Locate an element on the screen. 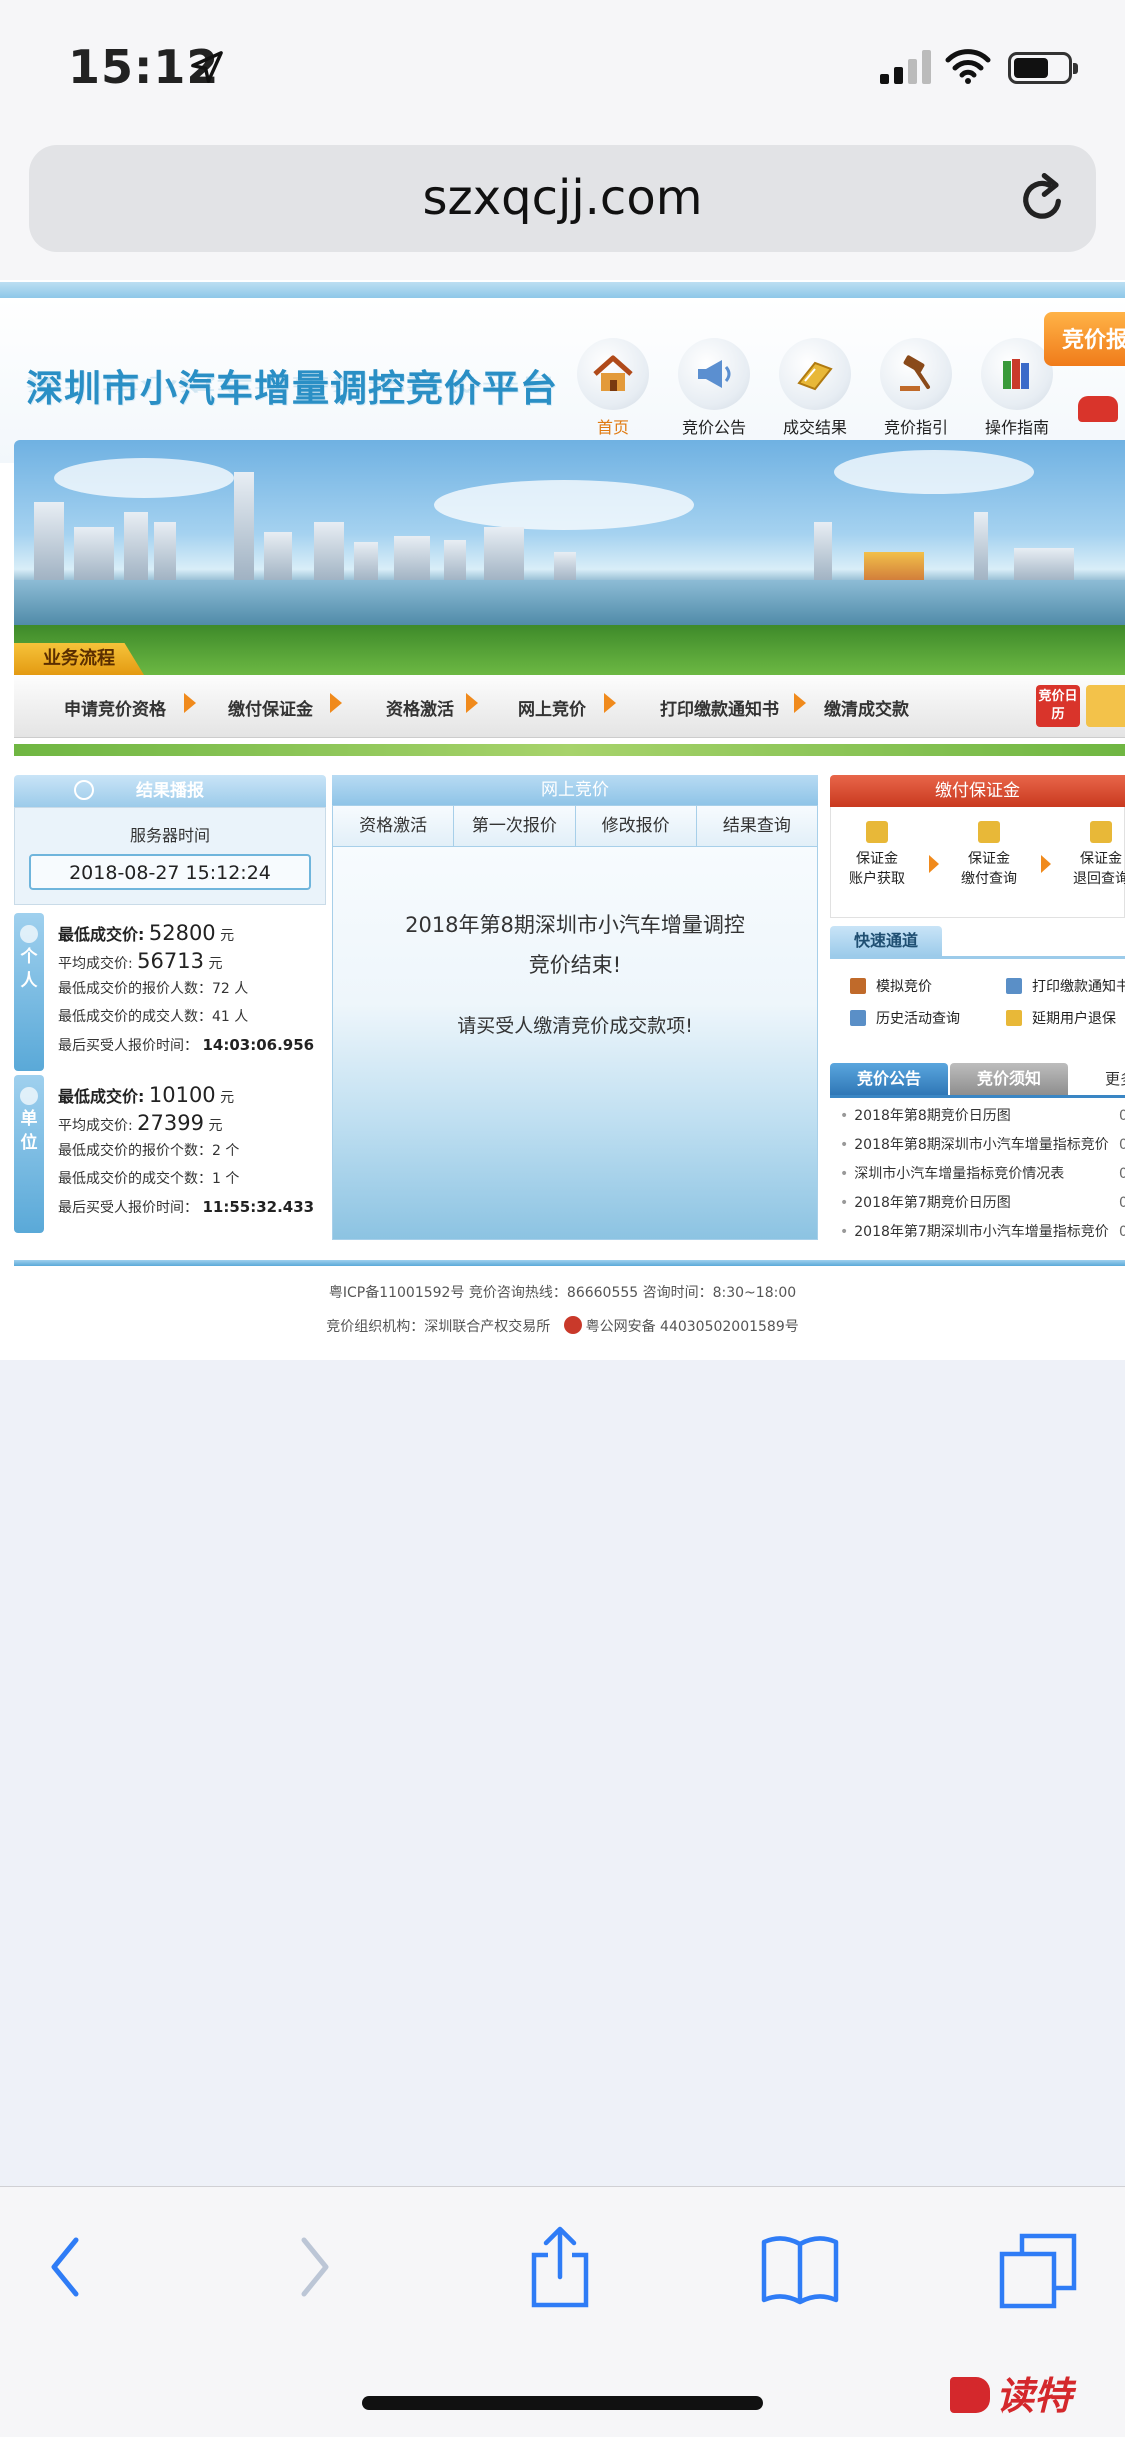  forward-icon is located at coordinates (314, 2267).